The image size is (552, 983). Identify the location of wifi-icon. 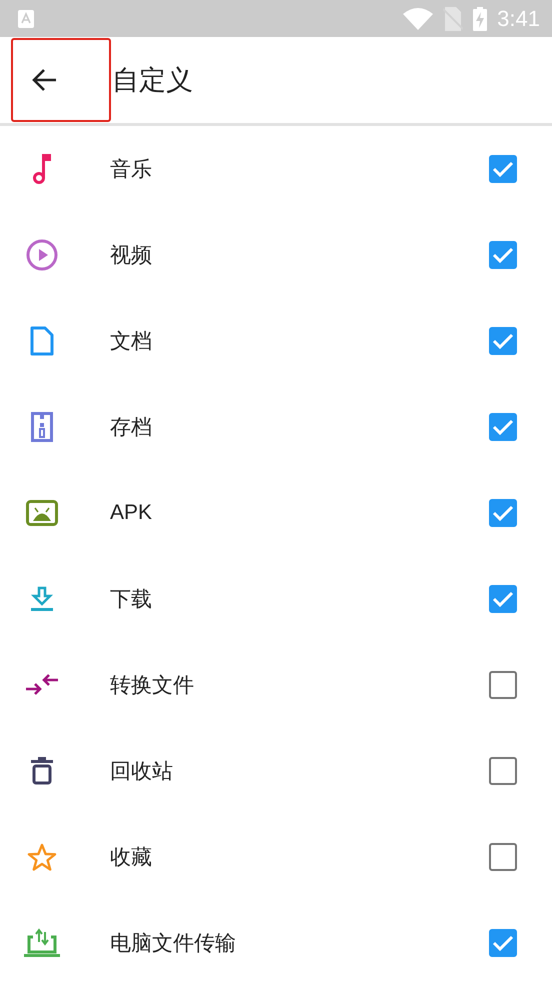
(418, 19).